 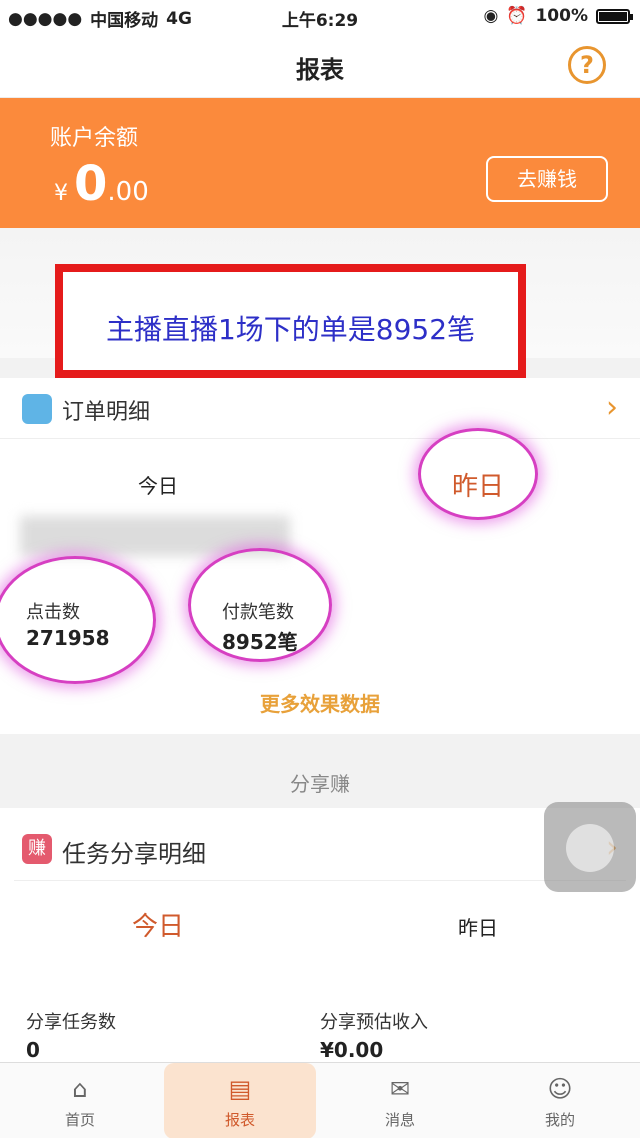 What do you see at coordinates (559, 1120) in the screenshot?
I see `tab-profile-label: 我的` at bounding box center [559, 1120].